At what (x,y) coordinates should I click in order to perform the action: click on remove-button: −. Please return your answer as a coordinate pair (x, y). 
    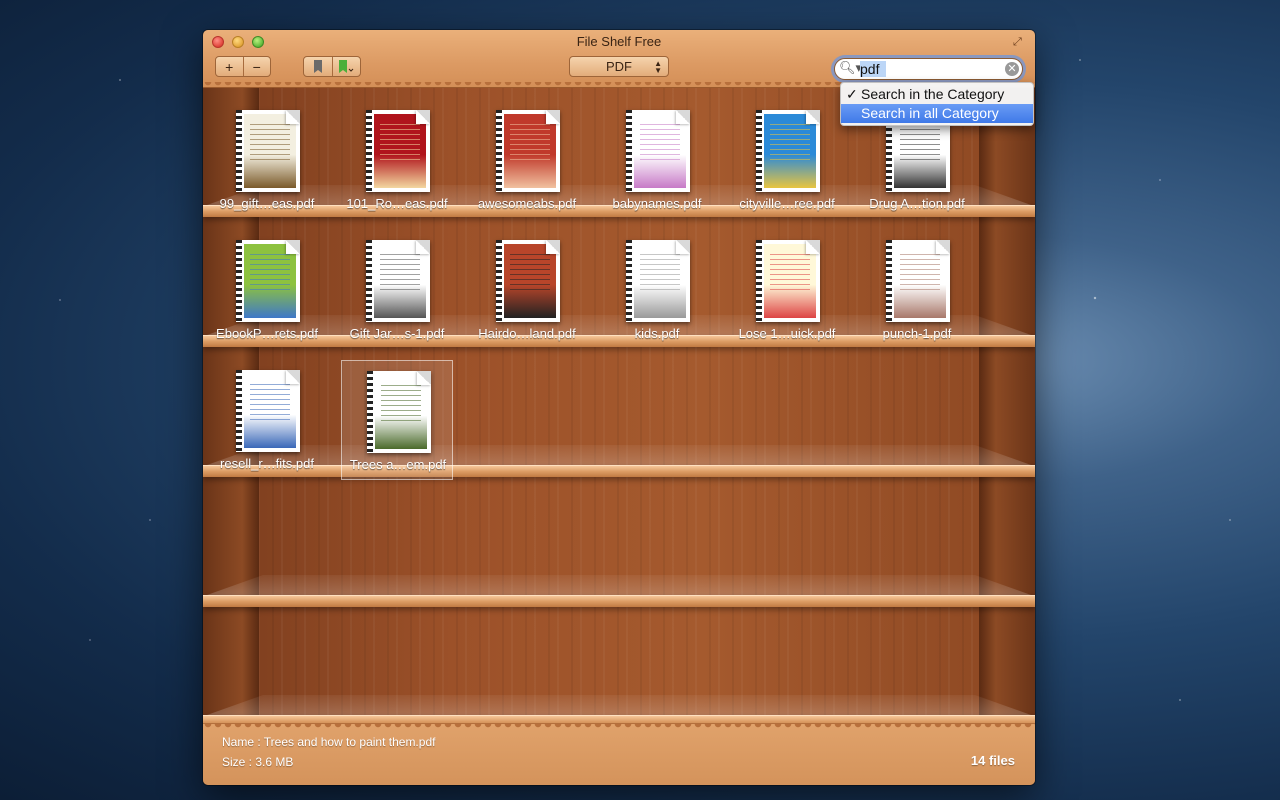
    Looking at the image, I should click on (256, 66).